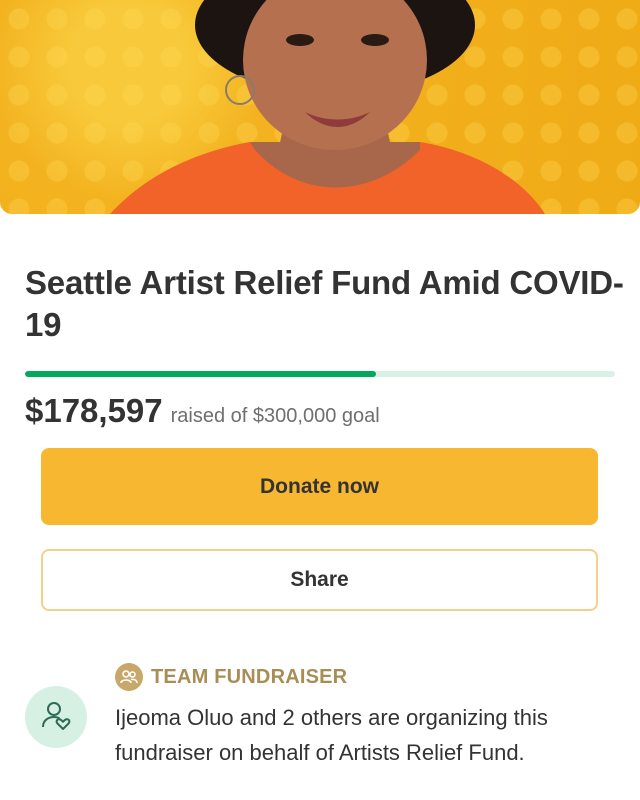 The height and width of the screenshot is (800, 640). I want to click on raised-summary: $178,597 raised of $300,000 goal, so click(202, 411).